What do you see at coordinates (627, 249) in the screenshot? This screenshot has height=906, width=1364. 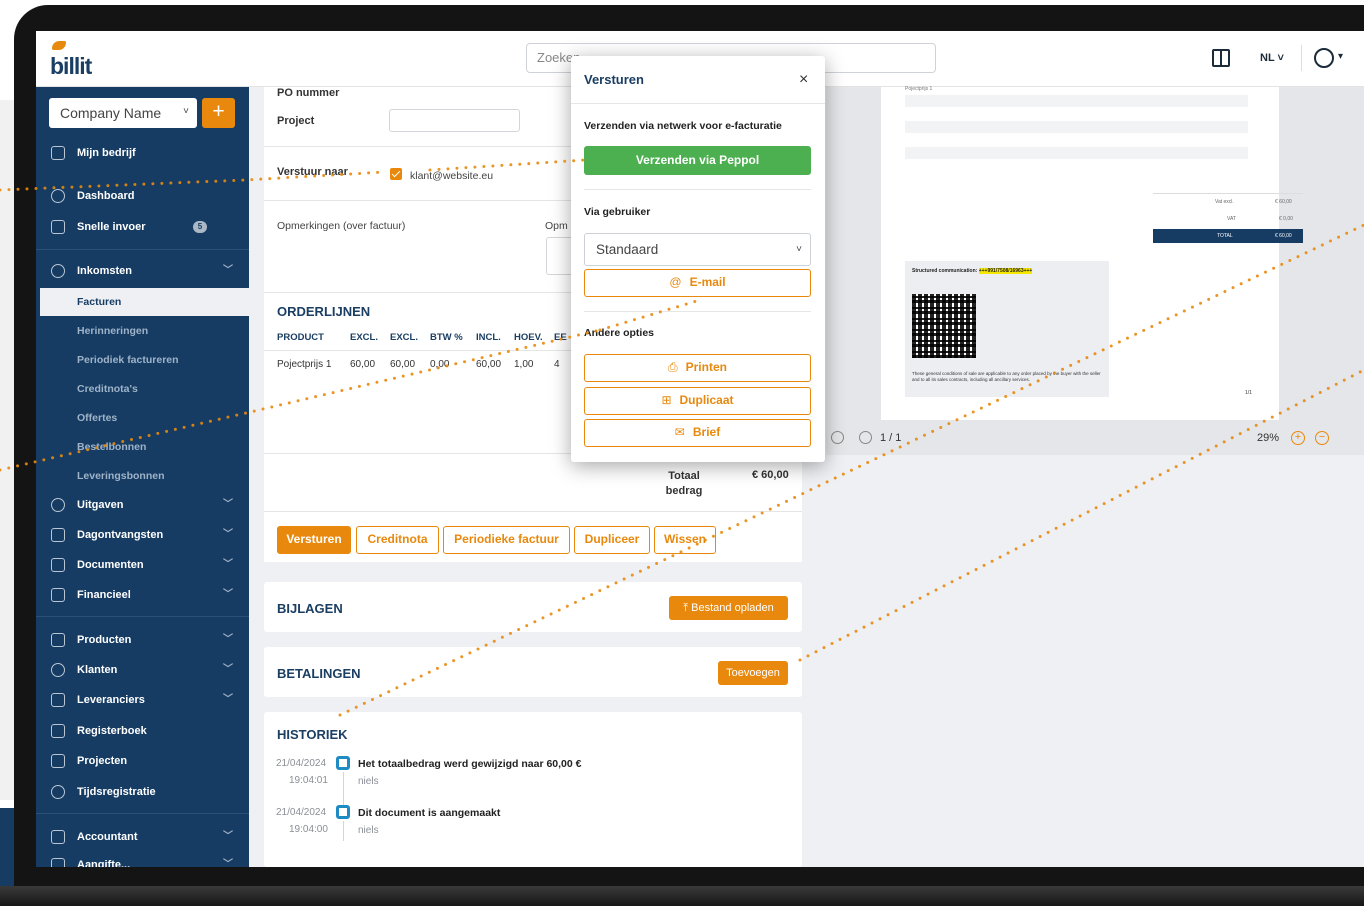 I see `template-select-value: Standaard` at bounding box center [627, 249].